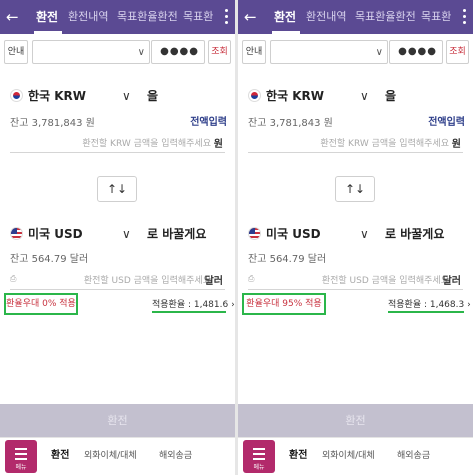 This screenshot has width=474, height=475. What do you see at coordinates (41, 304) in the screenshot?
I see `preferential-rate-badge: 환율우대 0% 적용` at bounding box center [41, 304].